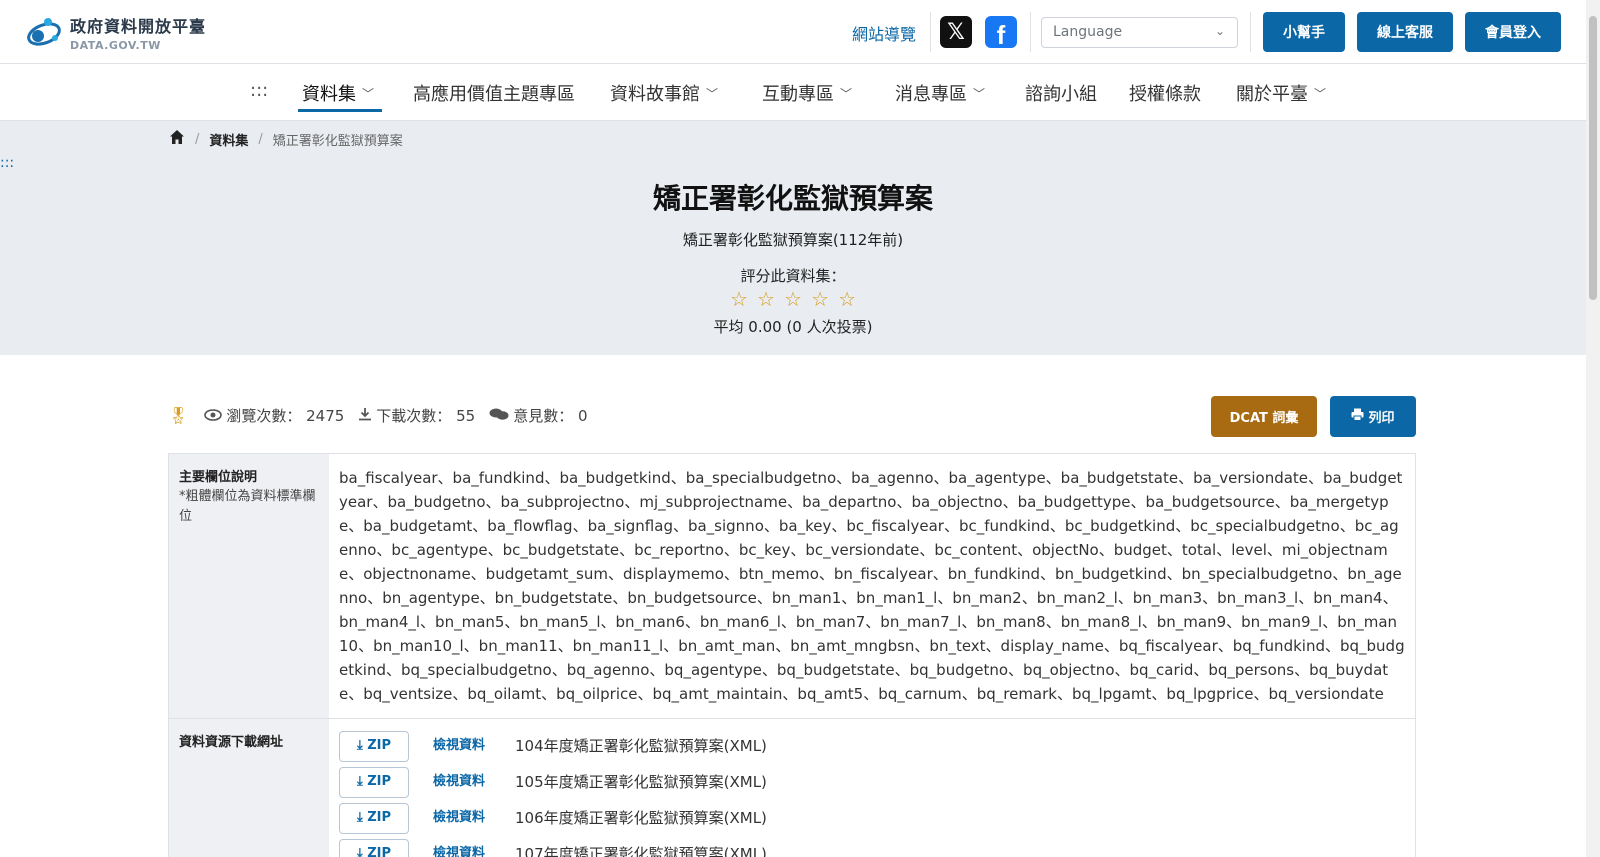 The width and height of the screenshot is (1600, 857). I want to click on nav-item-high-value: 高應用價值主題專區, so click(494, 93).